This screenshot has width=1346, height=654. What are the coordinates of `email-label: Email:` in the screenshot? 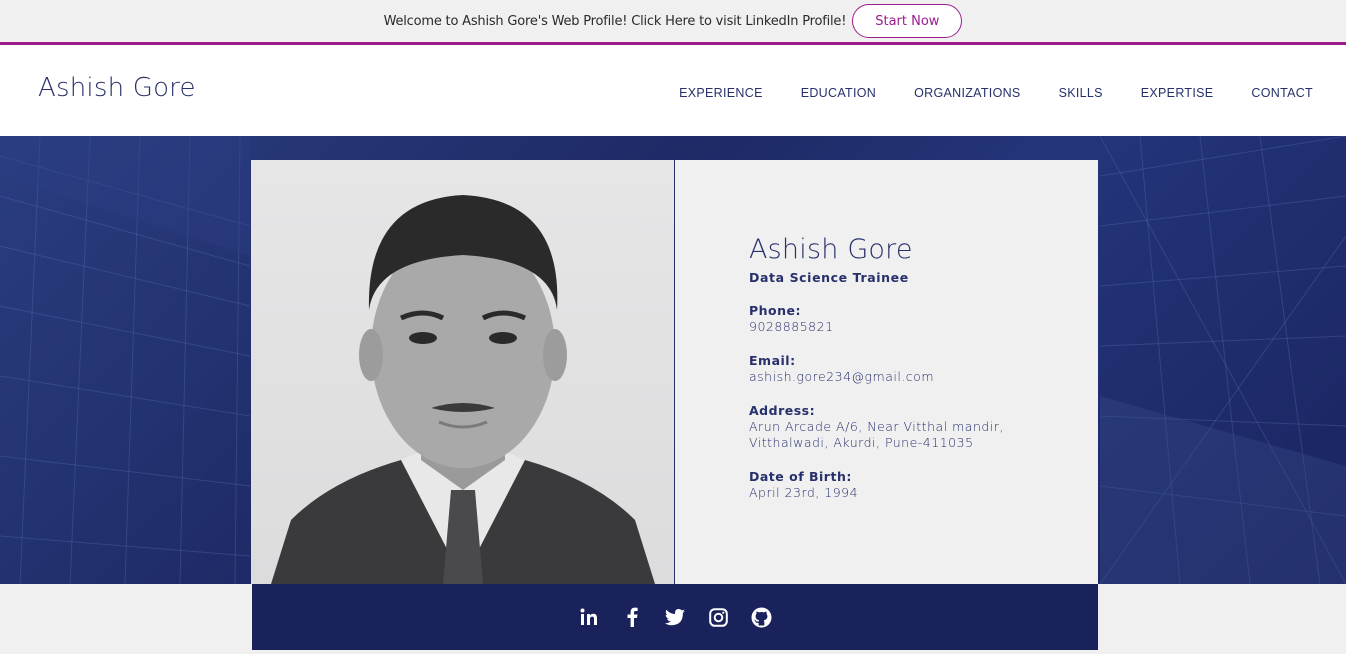 It's located at (772, 360).